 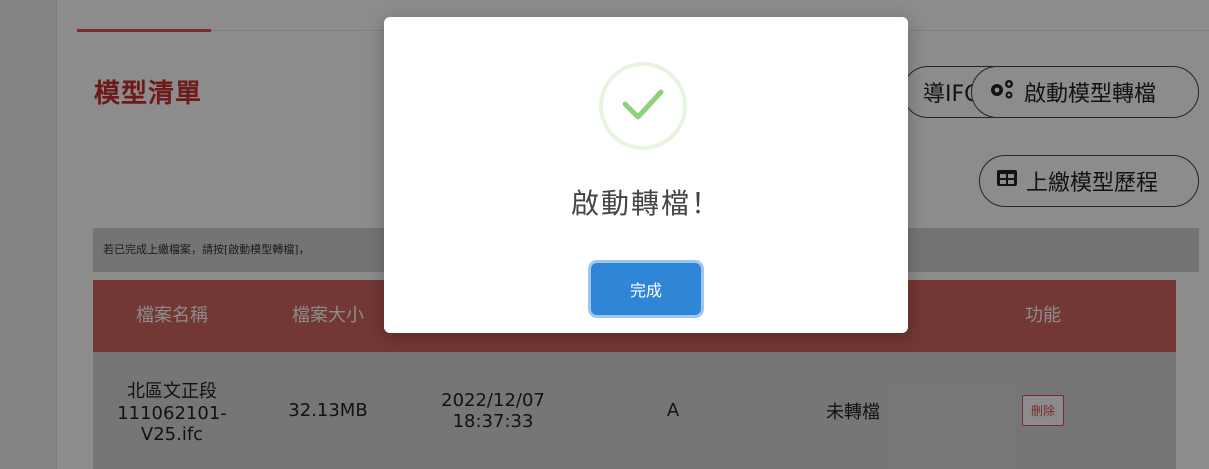 What do you see at coordinates (645, 203) in the screenshot?
I see `dialog-title: 啟動轉檔！` at bounding box center [645, 203].